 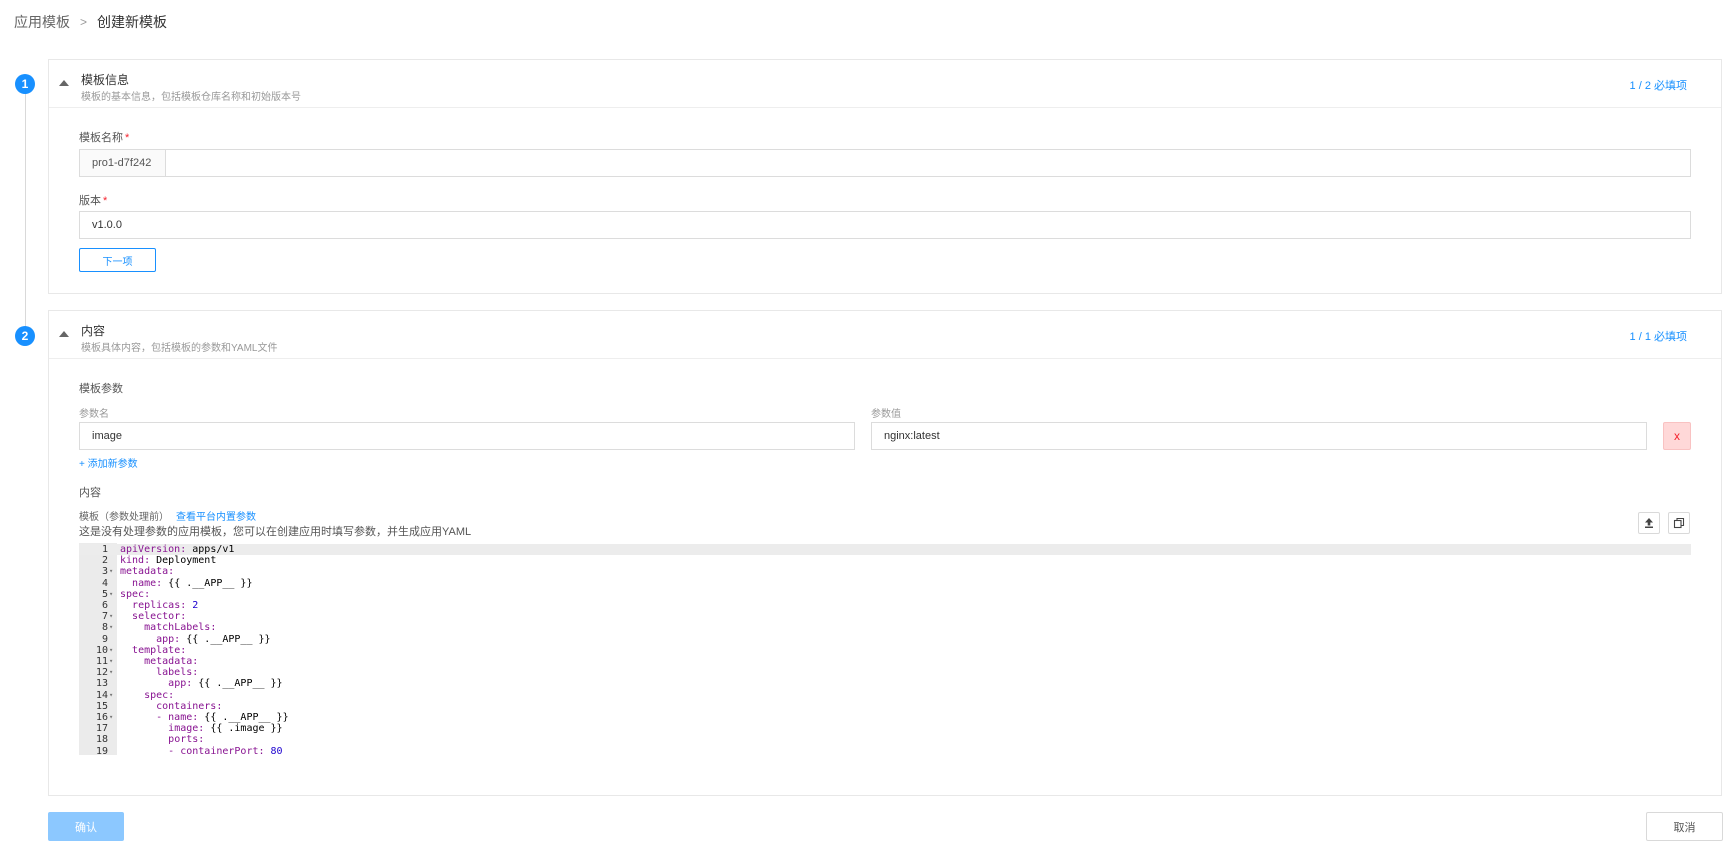 I want to click on code-number: 2, so click(x=195, y=605).